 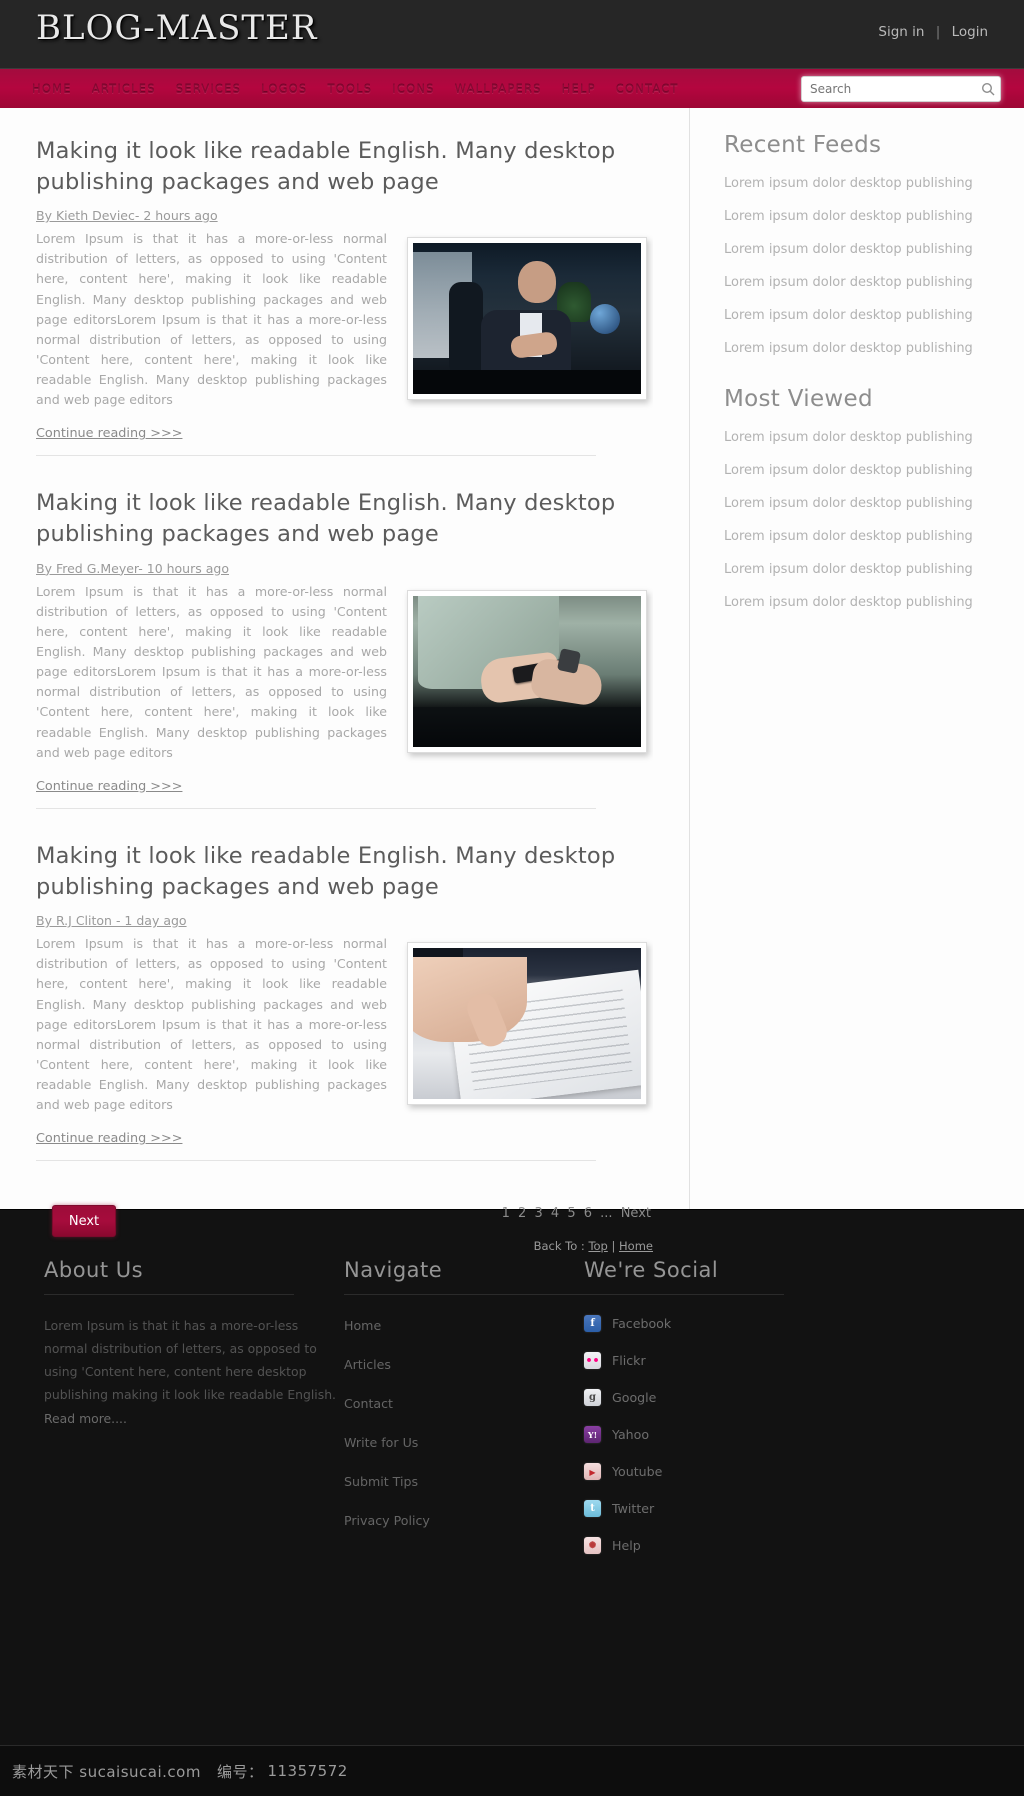 What do you see at coordinates (387, 1520) in the screenshot?
I see `footer-link-privacy-policy: Privacy Policy` at bounding box center [387, 1520].